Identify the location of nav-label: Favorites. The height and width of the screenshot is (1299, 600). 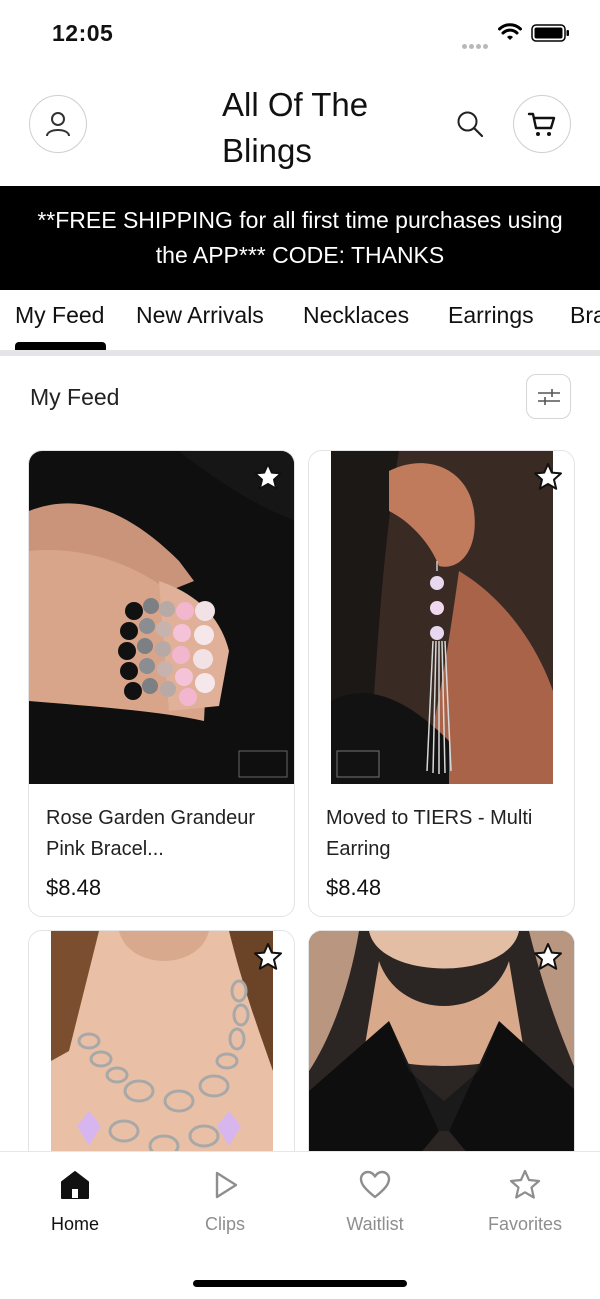
(525, 1224).